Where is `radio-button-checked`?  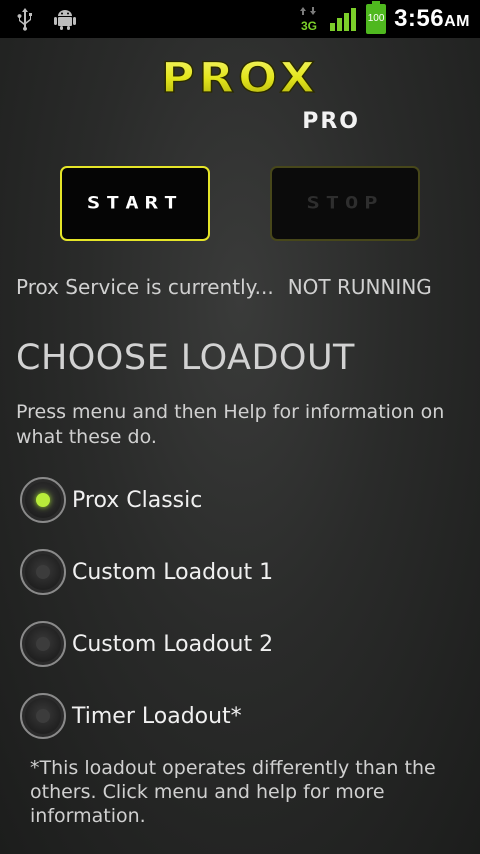
radio-button-checked is located at coordinates (43, 500).